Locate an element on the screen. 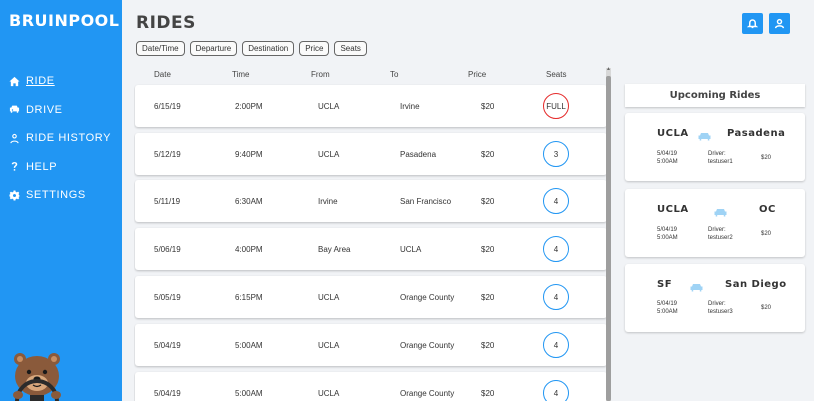 The image size is (814, 401). column-seats: Seats is located at coordinates (556, 74).